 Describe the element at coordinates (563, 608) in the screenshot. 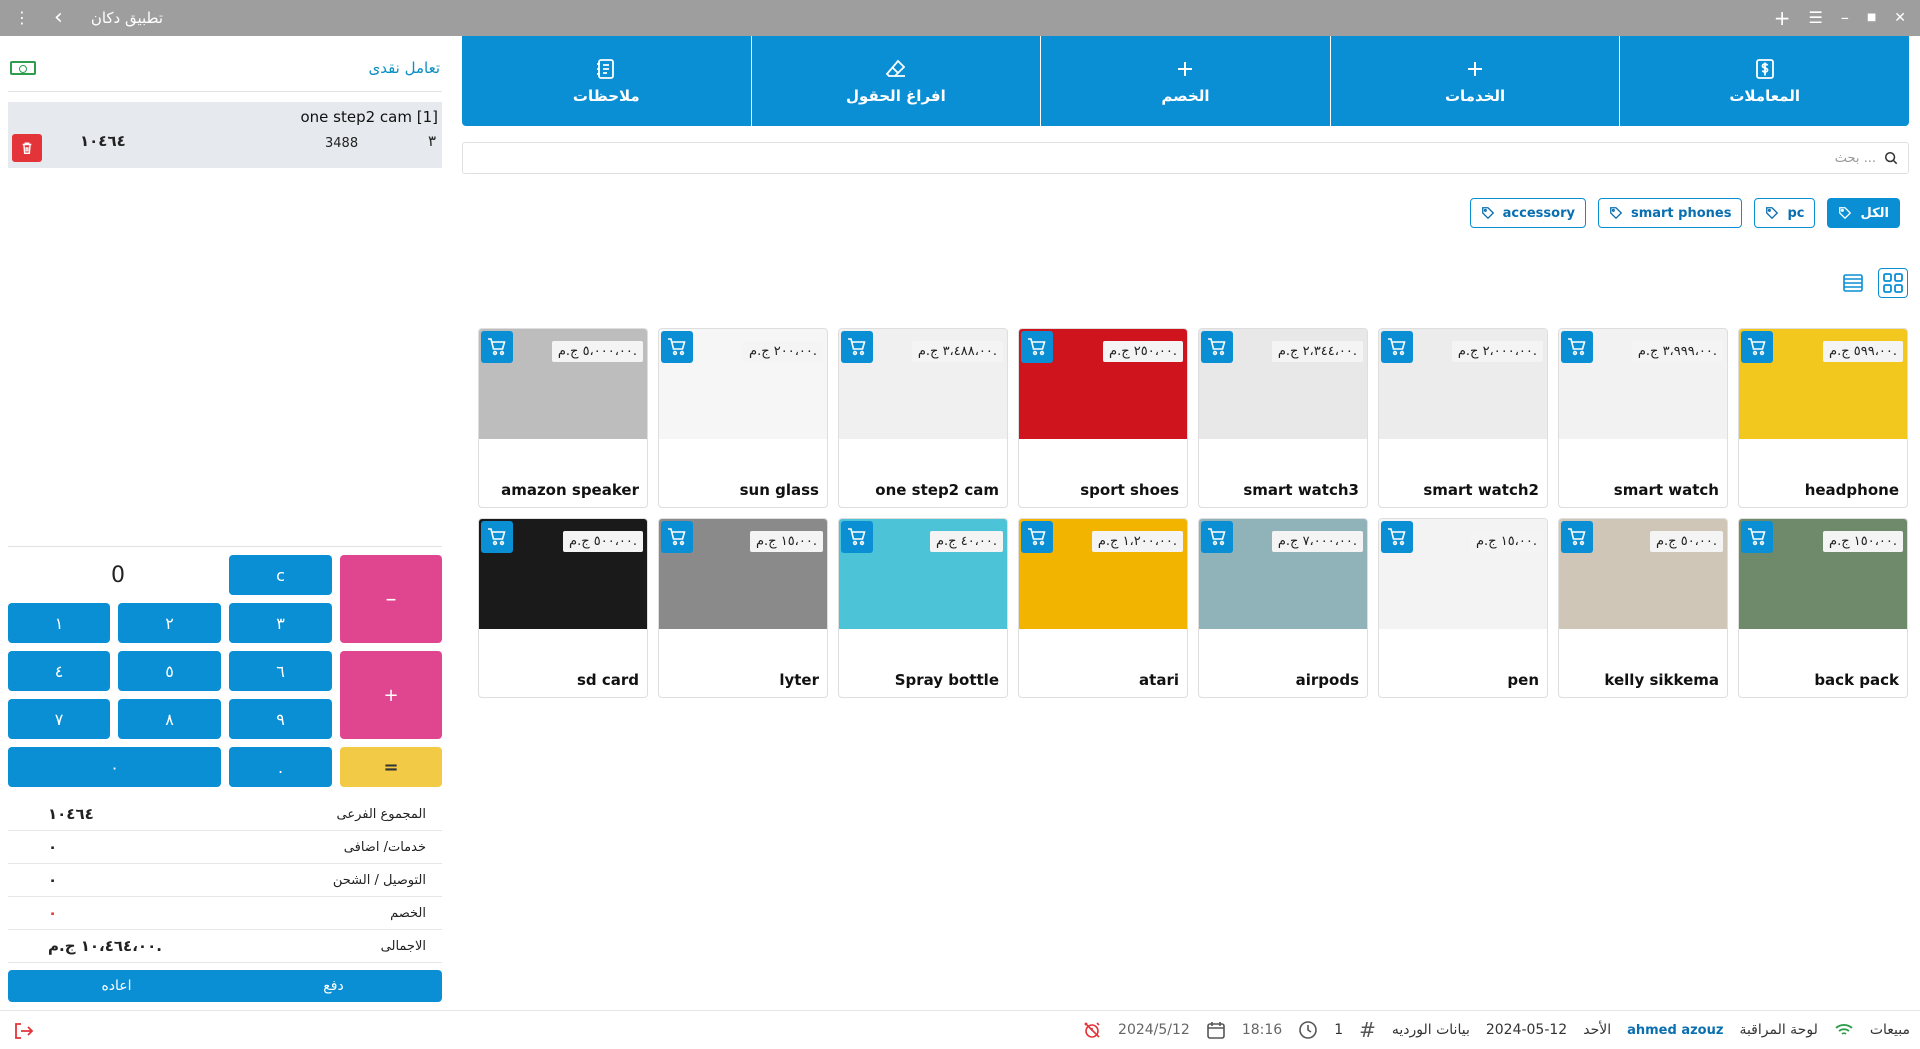

I see `product-card: ٥٠٠،٠٠ ج.م. sd card` at that location.